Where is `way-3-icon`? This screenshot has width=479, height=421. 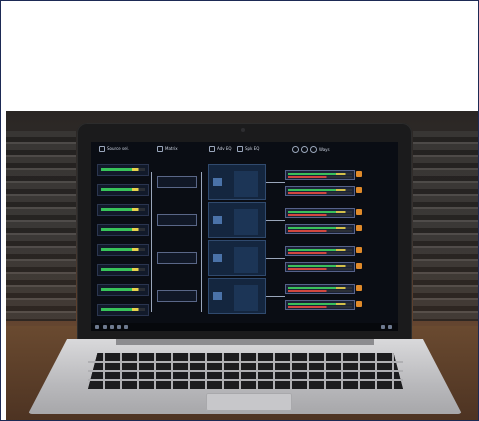 way-3-icon is located at coordinates (313, 149).